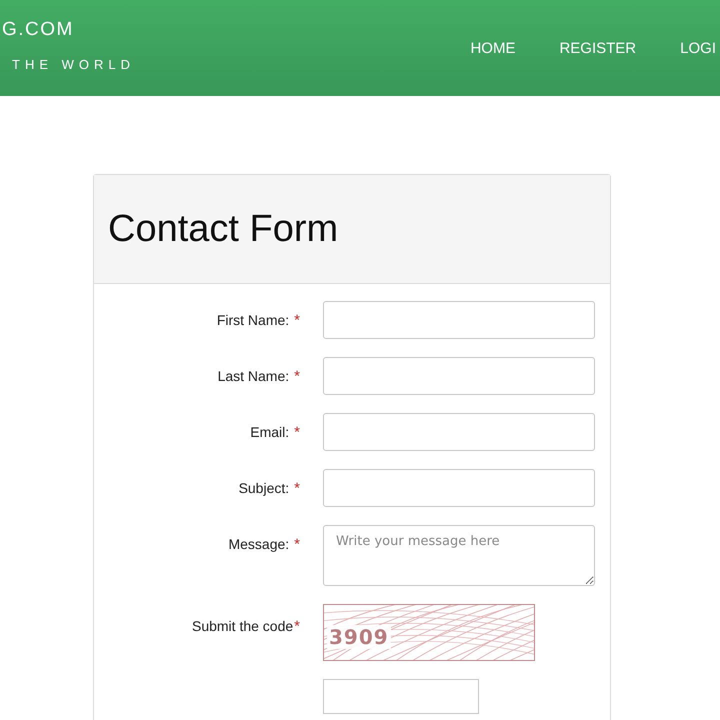  What do you see at coordinates (73, 64) in the screenshot?
I see `site-tagline: THE WORLD` at bounding box center [73, 64].